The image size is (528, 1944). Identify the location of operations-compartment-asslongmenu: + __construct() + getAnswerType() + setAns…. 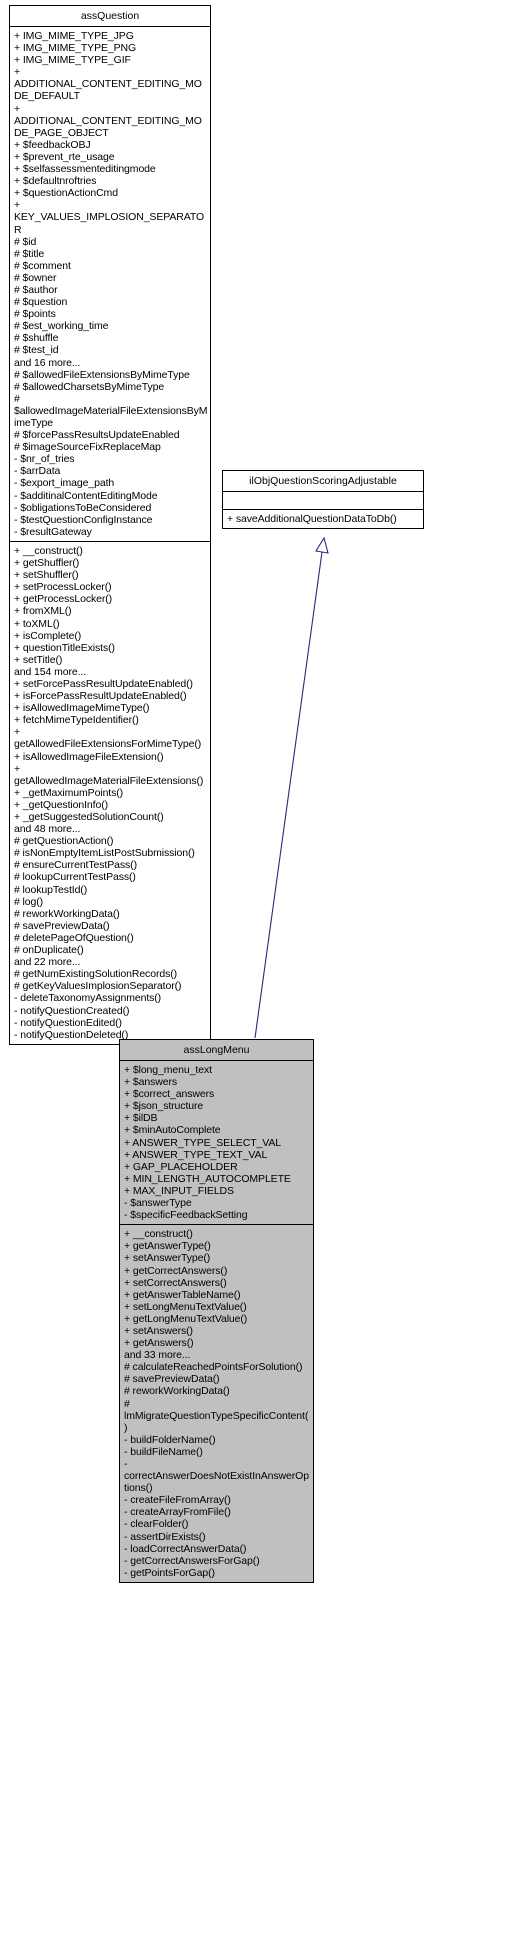
(216, 1403).